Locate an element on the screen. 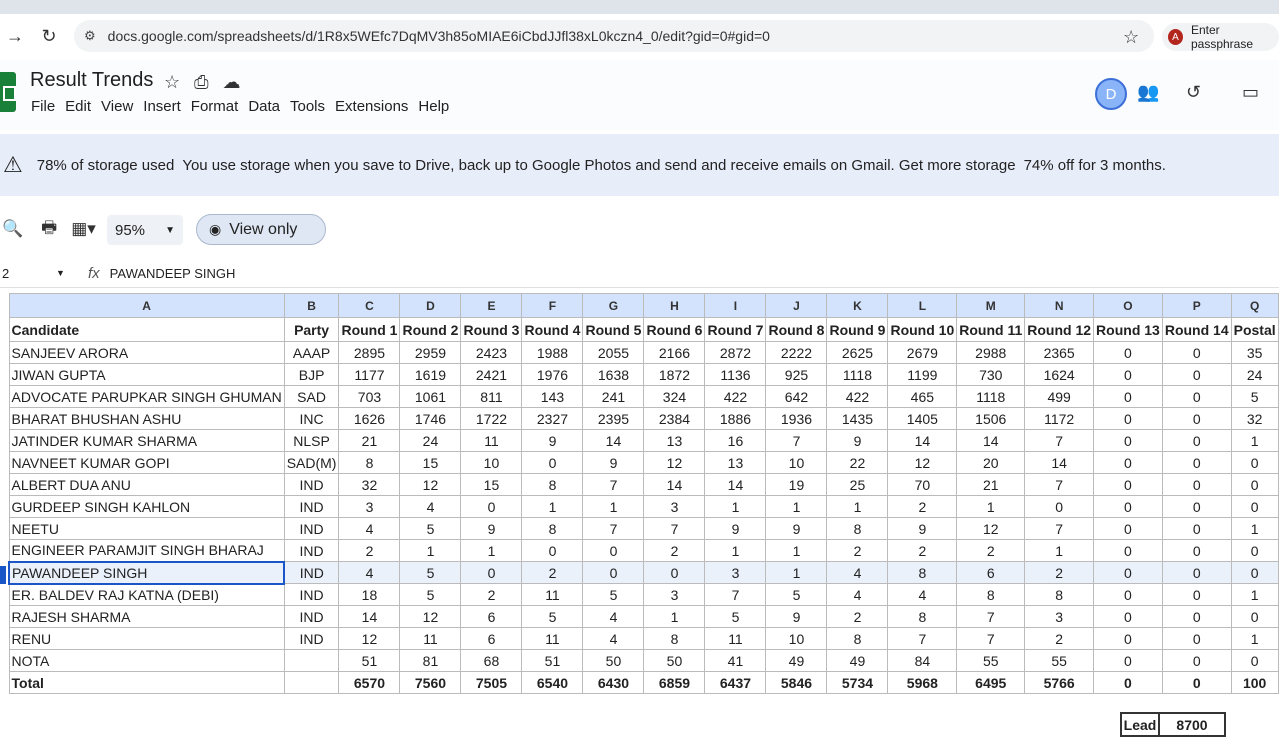 This screenshot has width=1279, height=749. header-cell: Round 4 is located at coordinates (552, 329).